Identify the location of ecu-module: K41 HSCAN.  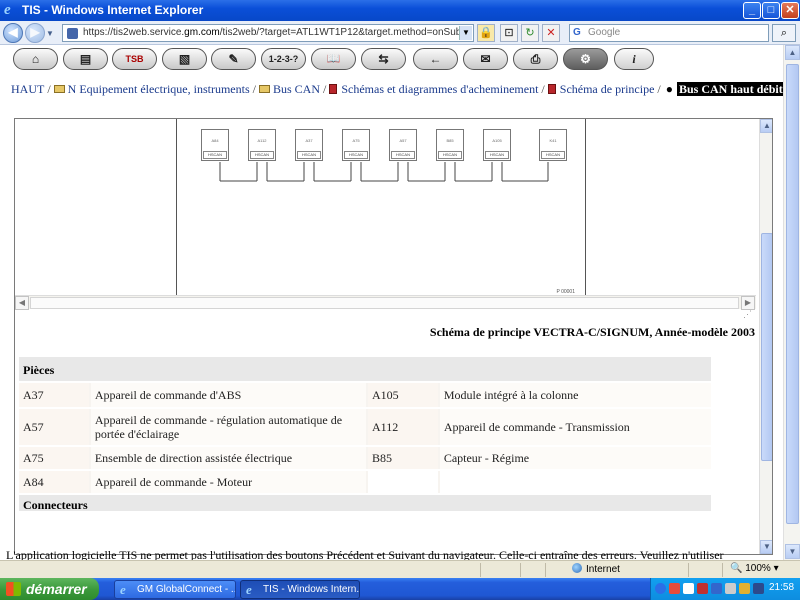
(553, 145).